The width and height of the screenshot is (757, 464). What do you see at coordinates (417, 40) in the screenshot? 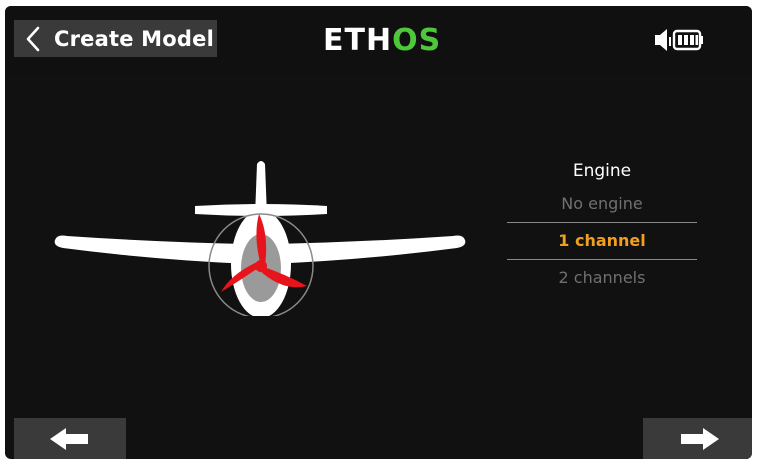
I see `brand-text-accent: OS` at bounding box center [417, 40].